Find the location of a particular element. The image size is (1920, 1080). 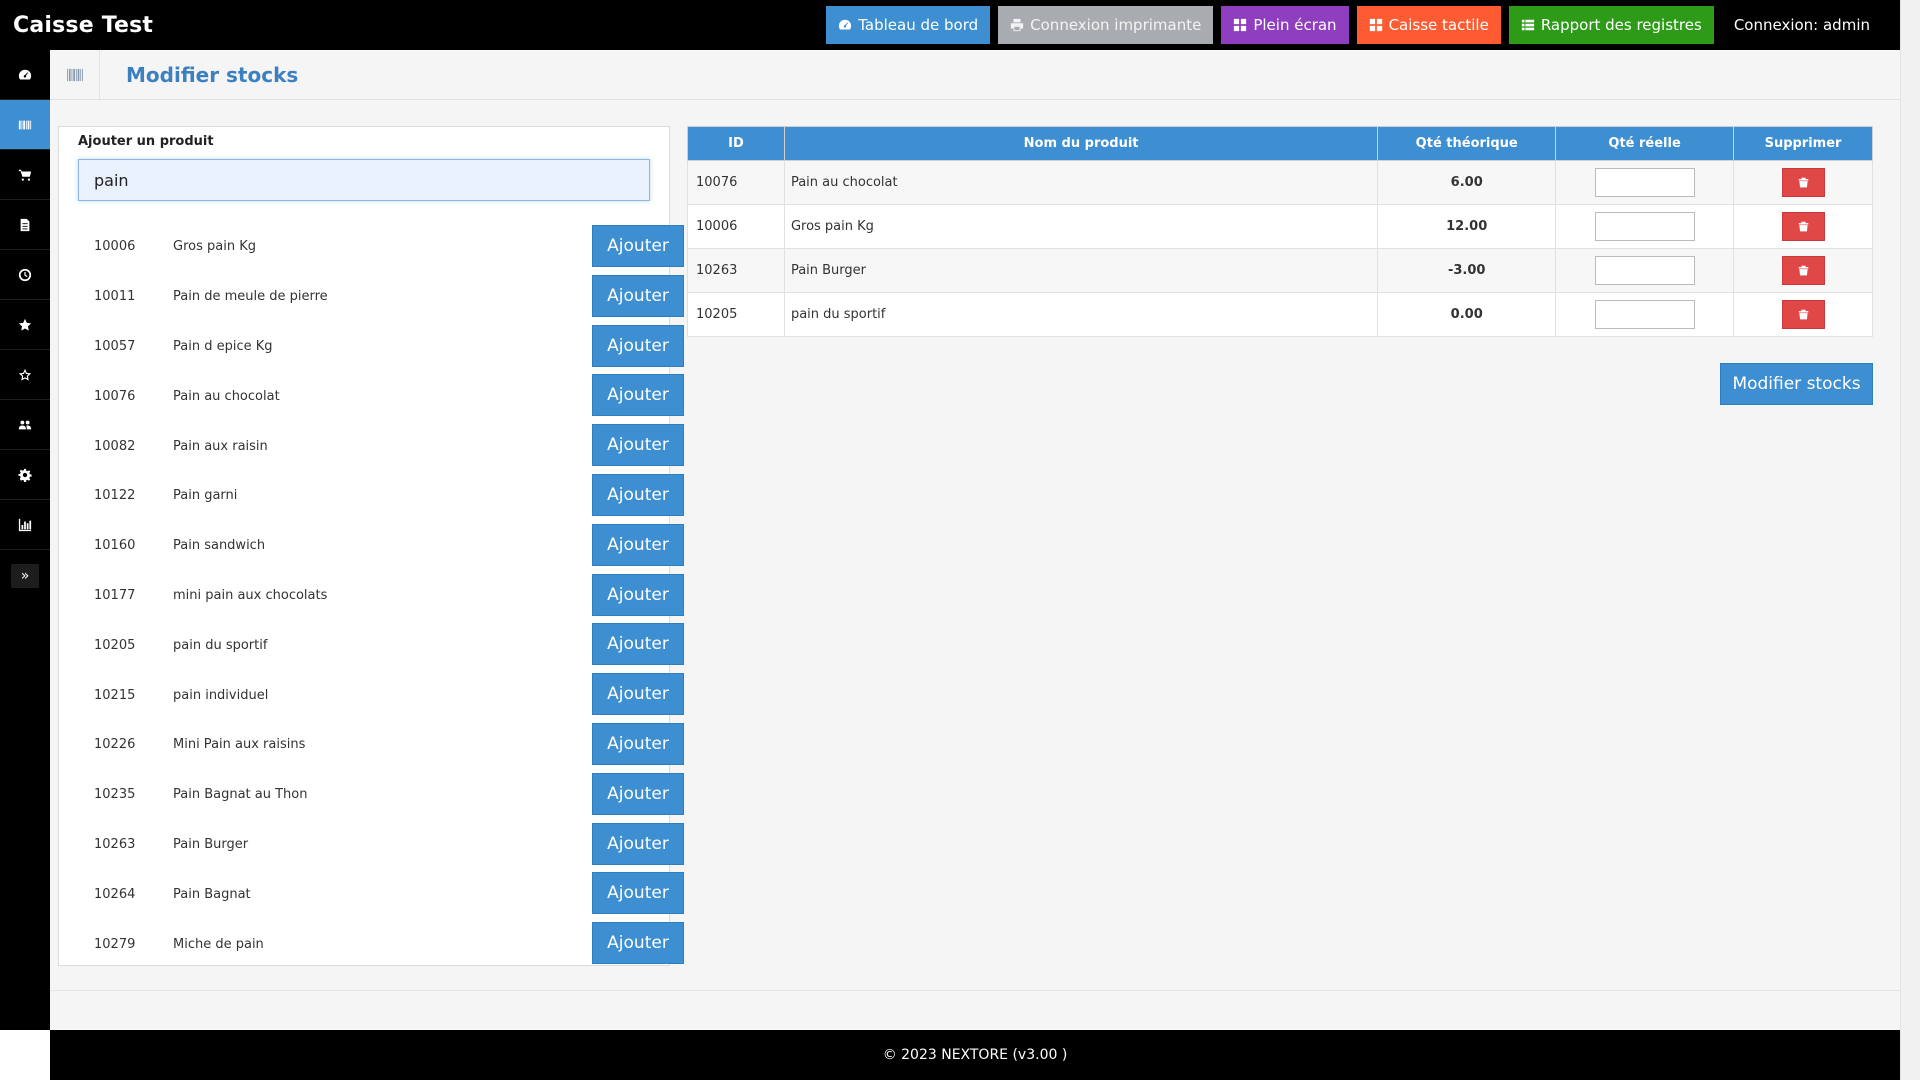

page-title: Modifier stocks is located at coordinates (212, 74).